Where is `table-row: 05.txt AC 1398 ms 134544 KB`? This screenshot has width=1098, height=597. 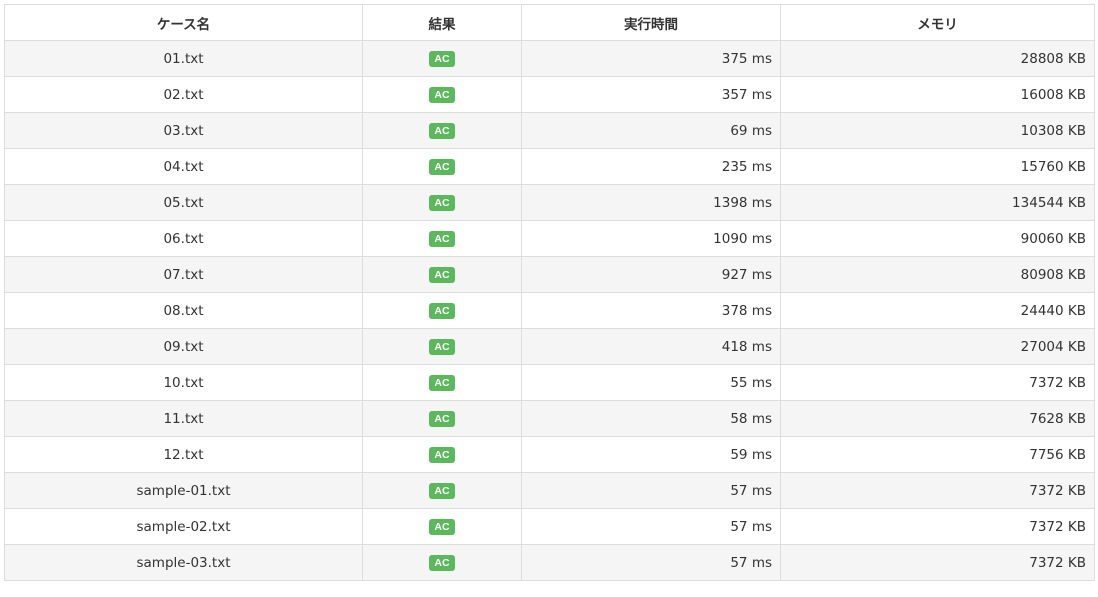
table-row: 05.txt AC 1398 ms 134544 KB is located at coordinates (549, 202).